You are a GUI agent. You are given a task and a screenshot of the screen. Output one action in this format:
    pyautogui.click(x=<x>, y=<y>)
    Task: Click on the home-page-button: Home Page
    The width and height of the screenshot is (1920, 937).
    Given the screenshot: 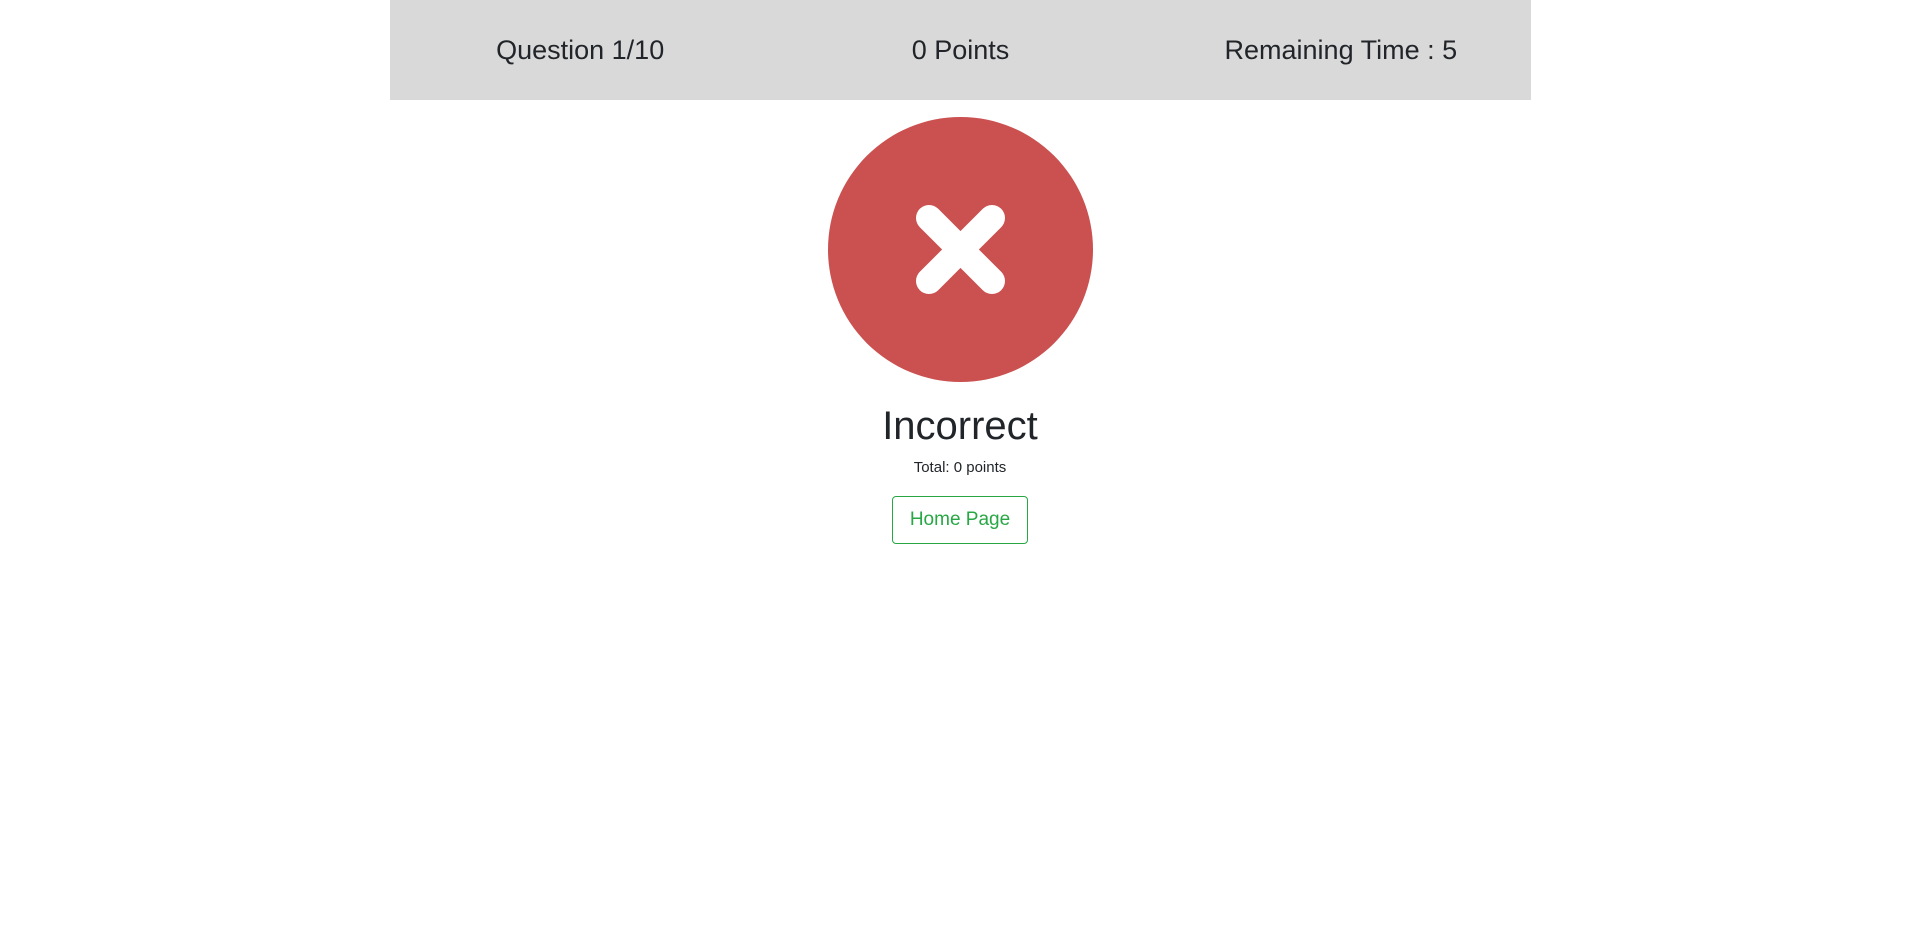 What is the action you would take?
    pyautogui.click(x=960, y=520)
    